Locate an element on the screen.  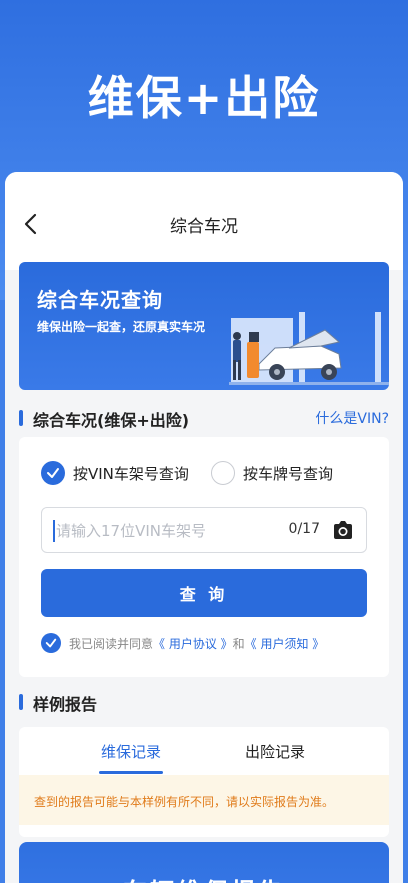
tab-maintenance: 维保记录 is located at coordinates (131, 751).